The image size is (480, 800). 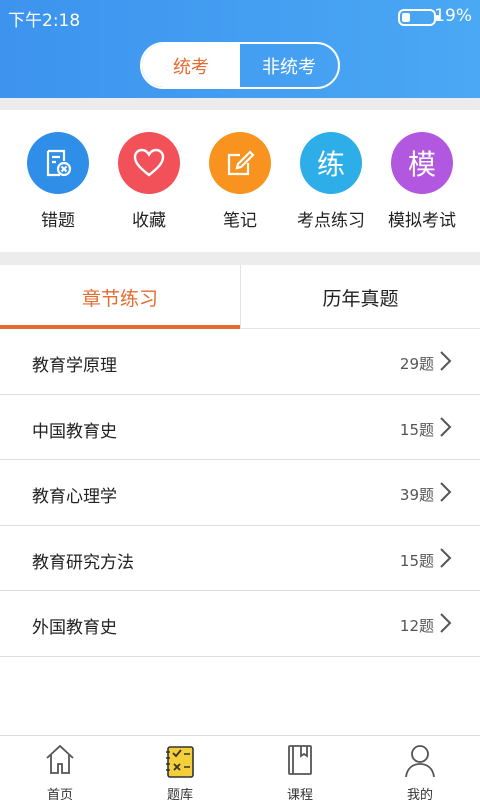 I want to click on wrong-question-icon, so click(x=58, y=163).